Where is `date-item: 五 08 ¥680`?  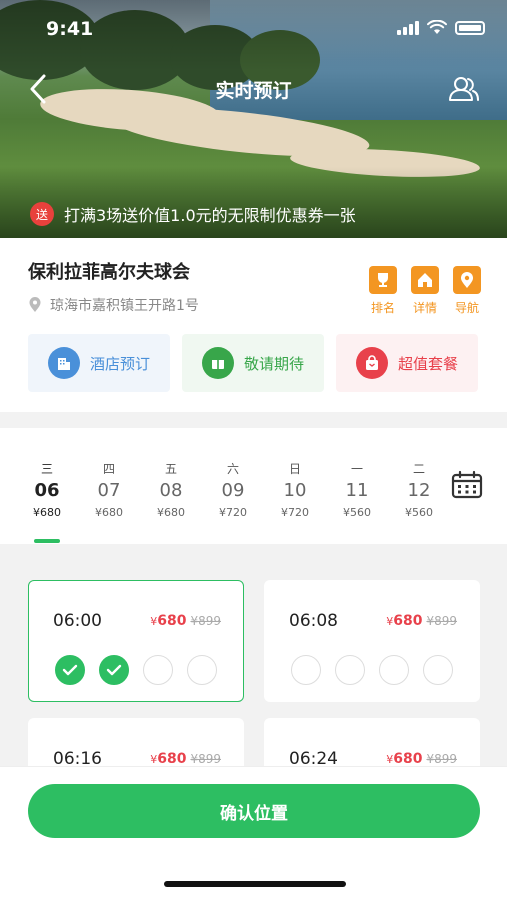
date-item: 五 08 ¥680 is located at coordinates (171, 486).